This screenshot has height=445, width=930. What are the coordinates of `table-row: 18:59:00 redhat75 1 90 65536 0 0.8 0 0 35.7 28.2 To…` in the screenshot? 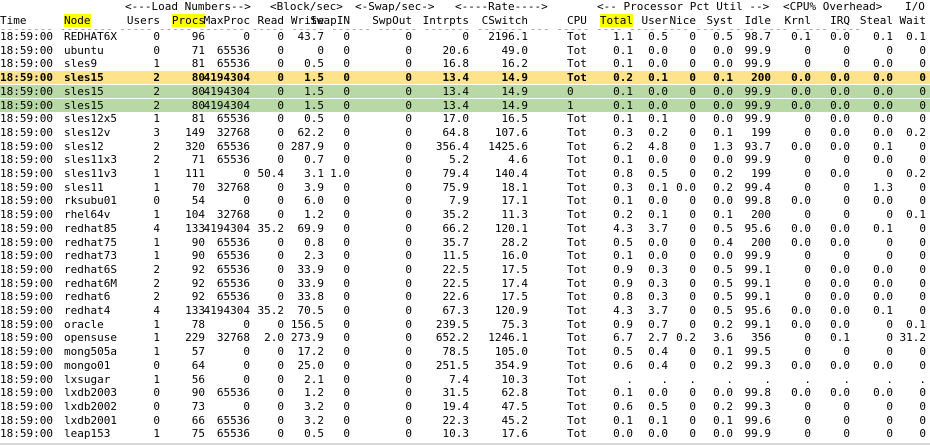 It's located at (465, 242).